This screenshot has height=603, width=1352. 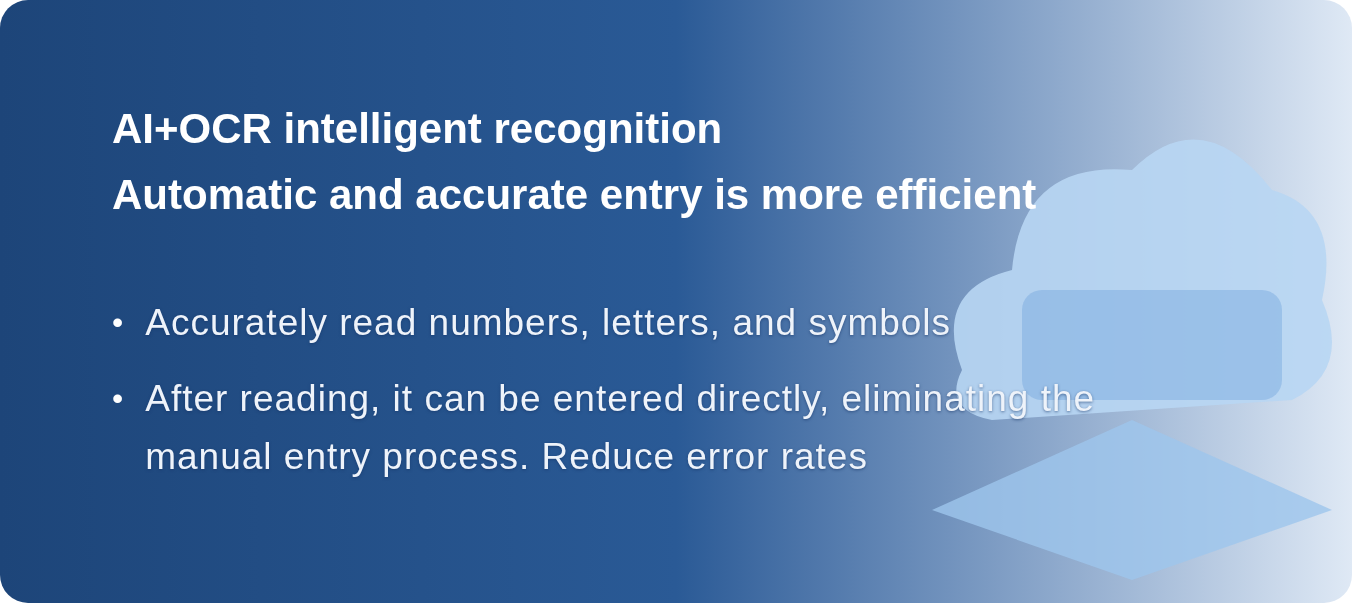 I want to click on banner-title: AI+OCR intelligent recognition, so click(x=418, y=129).